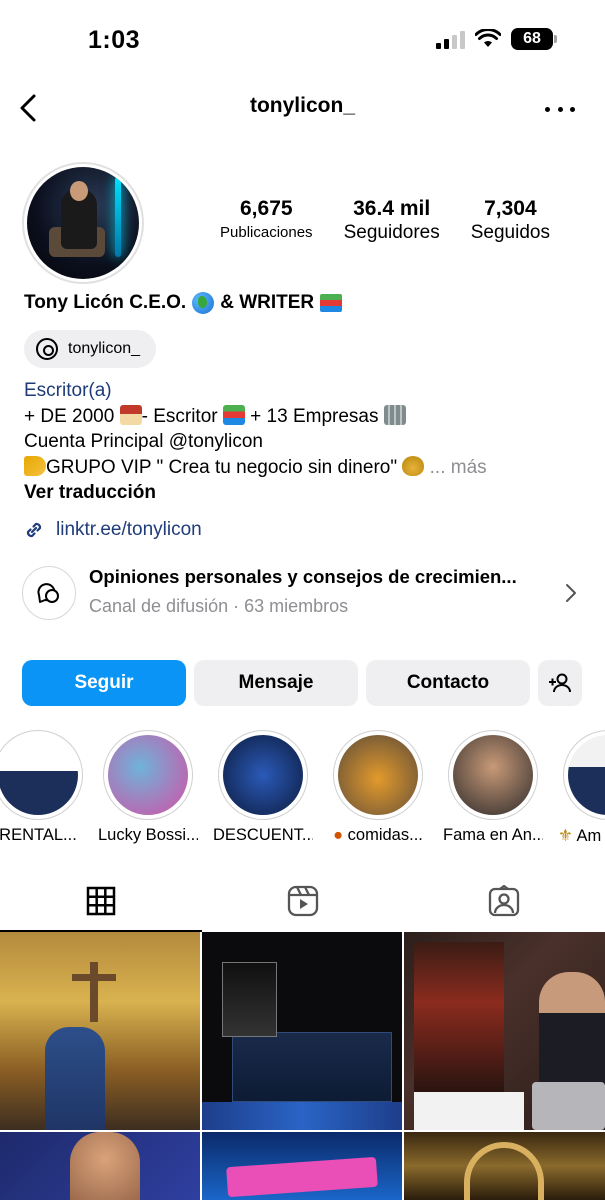 This screenshot has width=605, height=1200. Describe the element at coordinates (179, 416) in the screenshot. I see `bio-text: - Escritor` at that location.